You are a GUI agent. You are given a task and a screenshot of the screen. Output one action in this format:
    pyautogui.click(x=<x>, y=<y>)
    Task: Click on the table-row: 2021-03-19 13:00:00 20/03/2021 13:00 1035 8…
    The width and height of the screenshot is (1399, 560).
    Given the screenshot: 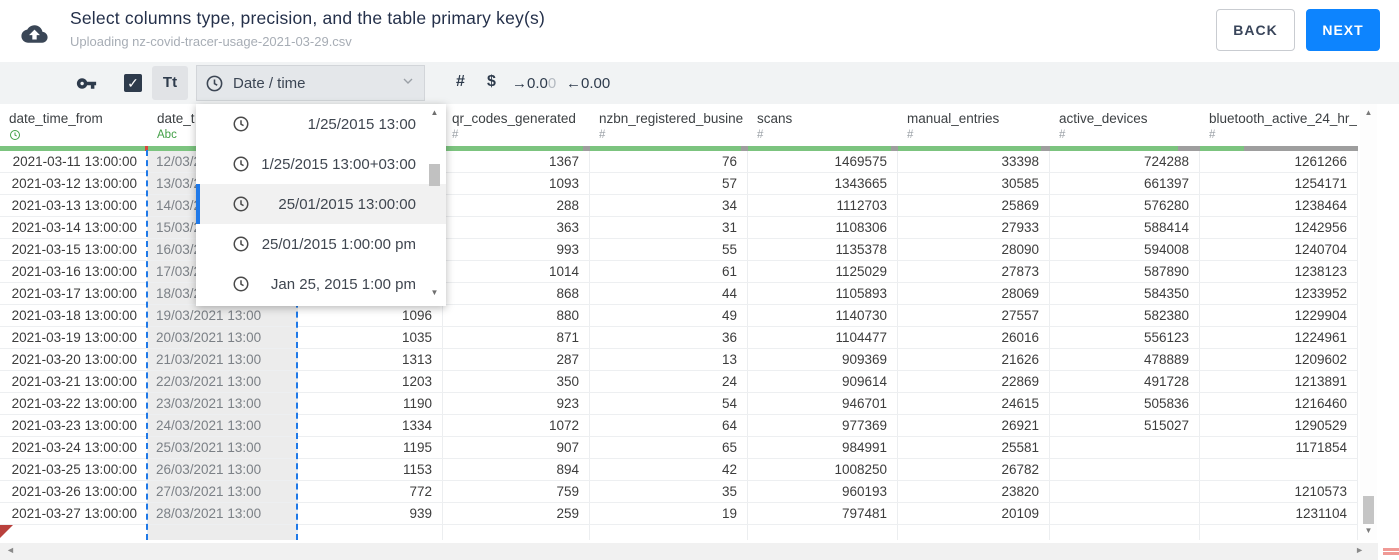 What is the action you would take?
    pyautogui.click(x=679, y=338)
    